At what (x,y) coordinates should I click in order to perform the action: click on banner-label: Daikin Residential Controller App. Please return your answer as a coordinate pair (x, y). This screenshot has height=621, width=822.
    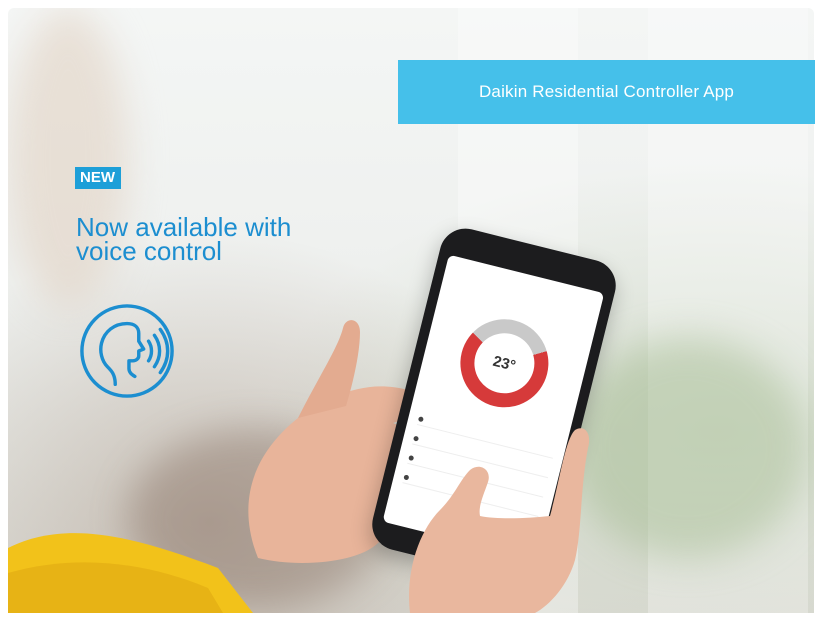
    Looking at the image, I should click on (606, 91).